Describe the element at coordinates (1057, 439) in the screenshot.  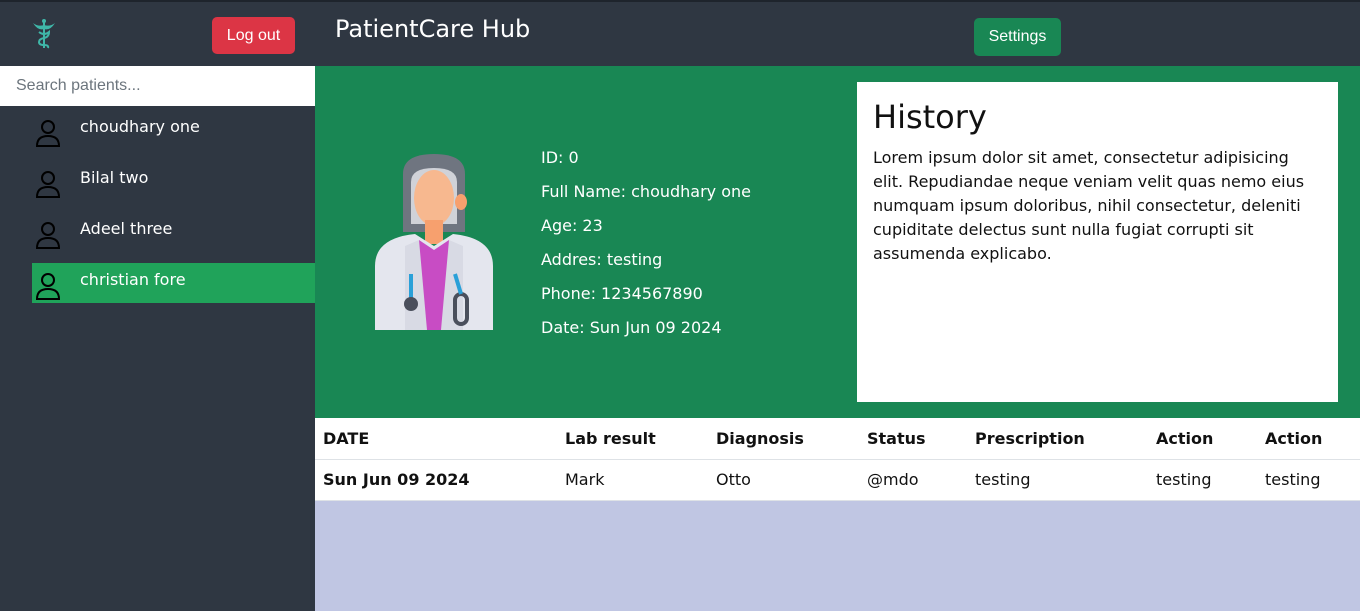
I see `column-header-prescription: Prescription` at that location.